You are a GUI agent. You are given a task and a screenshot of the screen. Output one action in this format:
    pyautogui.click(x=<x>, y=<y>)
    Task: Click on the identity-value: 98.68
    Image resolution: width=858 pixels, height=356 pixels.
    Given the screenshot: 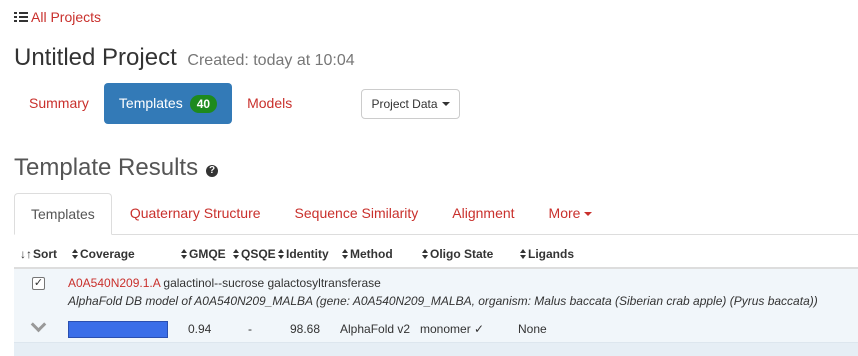 What is the action you would take?
    pyautogui.click(x=305, y=329)
    